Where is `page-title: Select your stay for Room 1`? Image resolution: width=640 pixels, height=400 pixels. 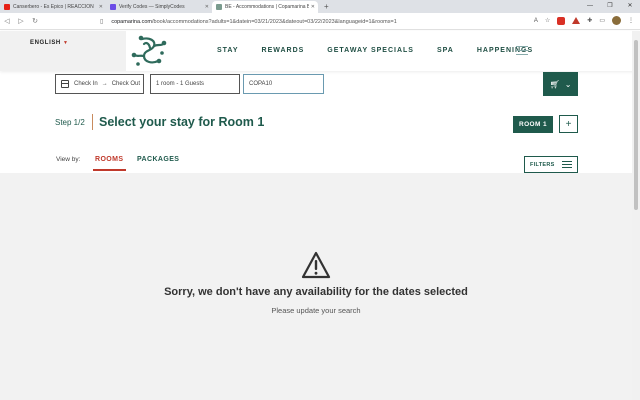 page-title: Select your stay for Room 1 is located at coordinates (182, 122).